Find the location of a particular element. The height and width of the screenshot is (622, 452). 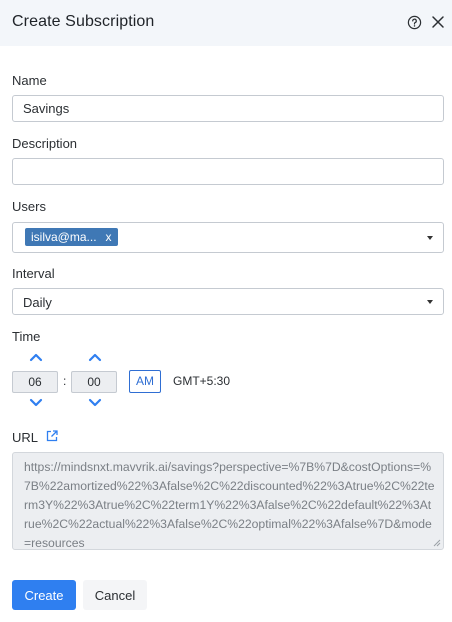

hour-decrement-icon is located at coordinates (36, 403).